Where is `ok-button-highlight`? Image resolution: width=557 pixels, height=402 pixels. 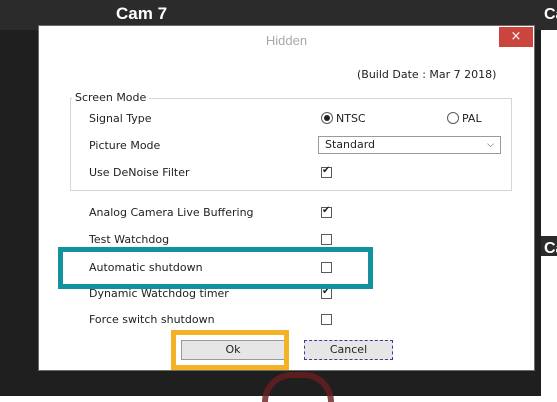
ok-button-highlight is located at coordinates (230, 350).